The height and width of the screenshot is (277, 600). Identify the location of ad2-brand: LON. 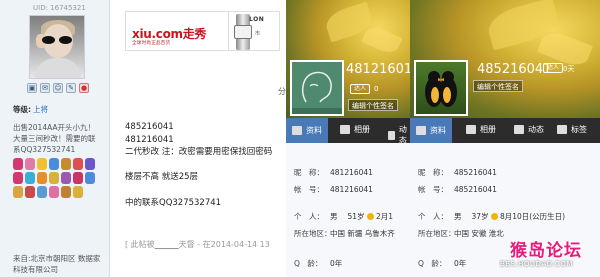
(257, 19).